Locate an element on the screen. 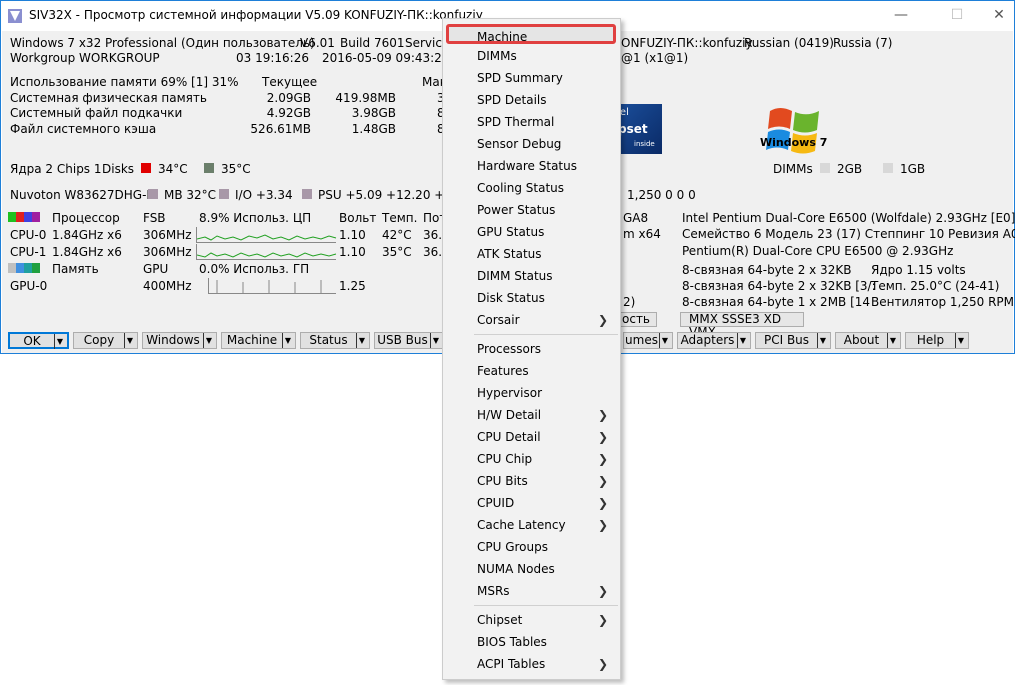 The height and width of the screenshot is (685, 1015). menu-item-spd-summary: SPD Summary is located at coordinates (531, 78).